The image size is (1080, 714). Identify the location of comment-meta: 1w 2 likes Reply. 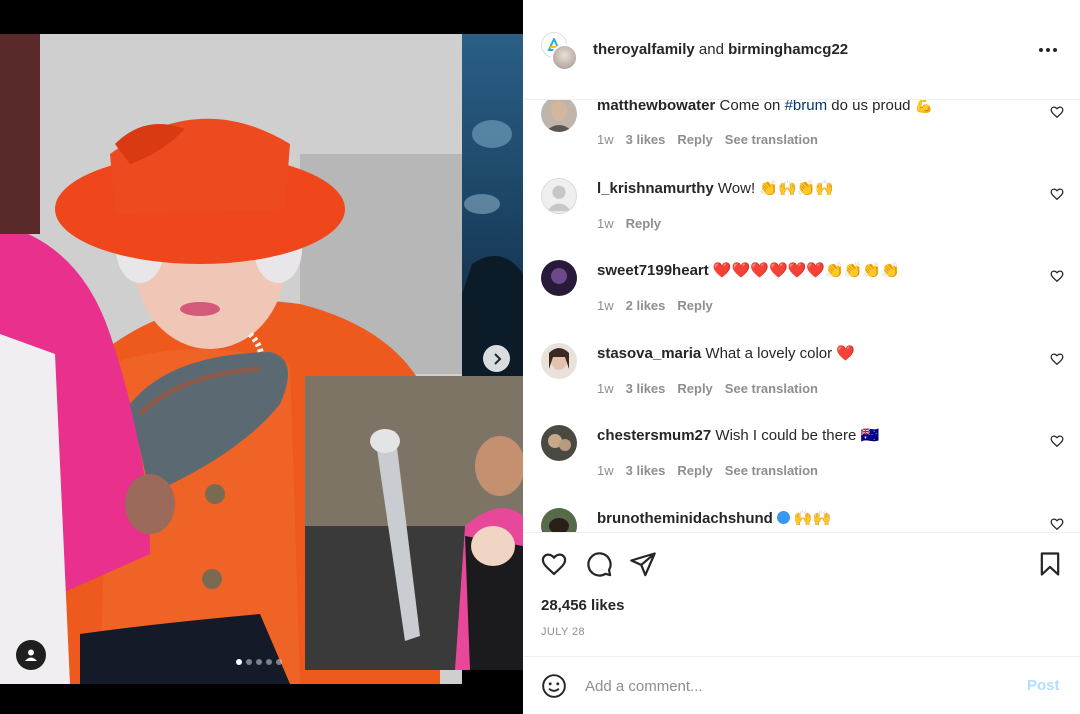
(655, 305).